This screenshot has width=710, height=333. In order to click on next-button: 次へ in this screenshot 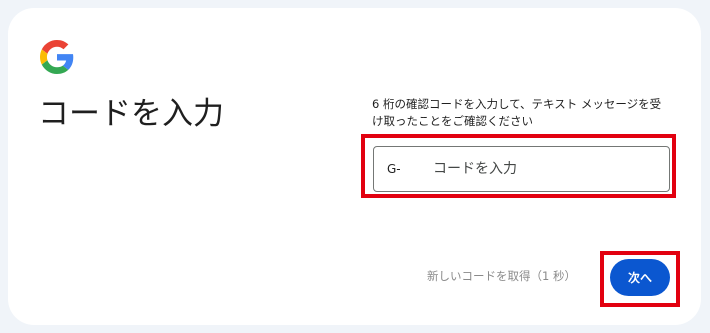, I will do `click(640, 277)`.